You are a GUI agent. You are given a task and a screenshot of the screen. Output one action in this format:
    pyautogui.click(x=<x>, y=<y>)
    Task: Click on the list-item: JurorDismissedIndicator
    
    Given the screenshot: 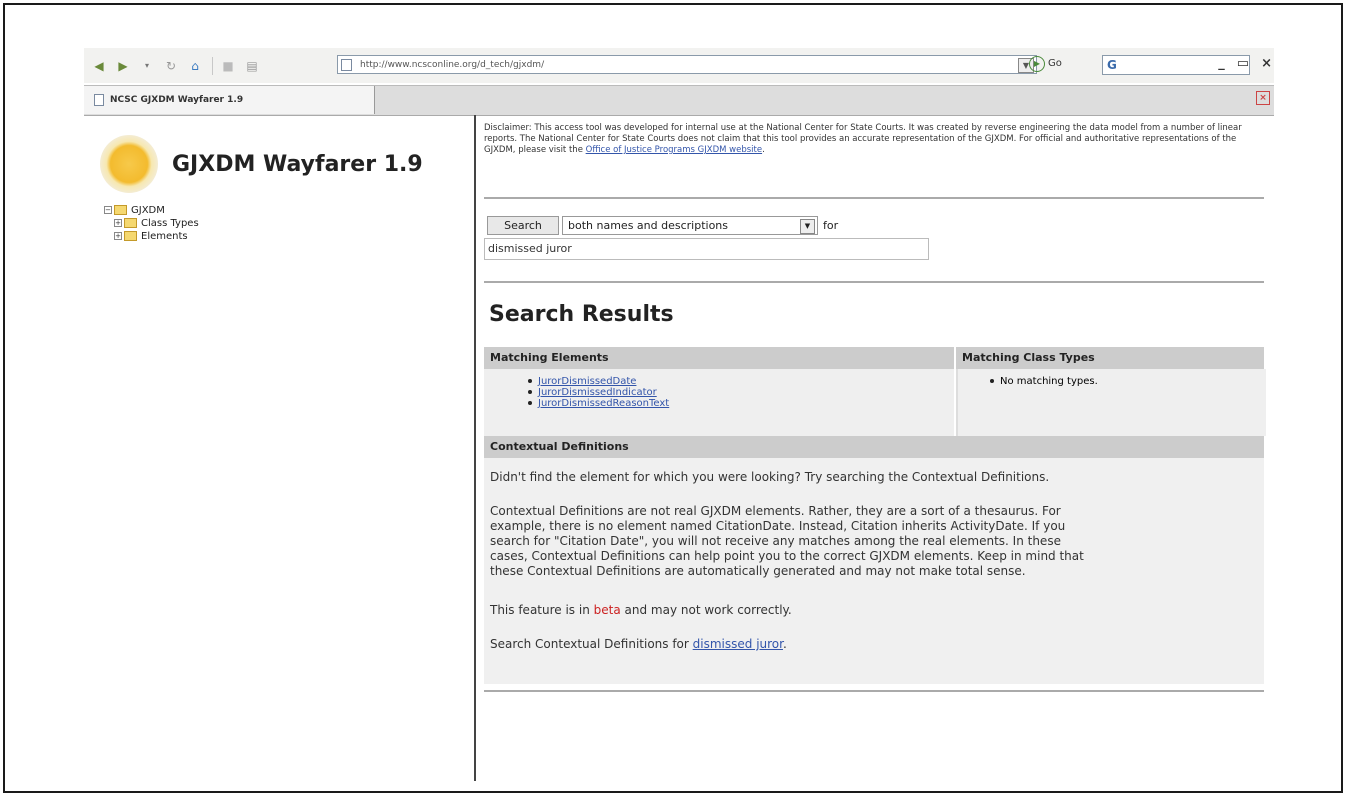 What is the action you would take?
    pyautogui.click(x=741, y=392)
    